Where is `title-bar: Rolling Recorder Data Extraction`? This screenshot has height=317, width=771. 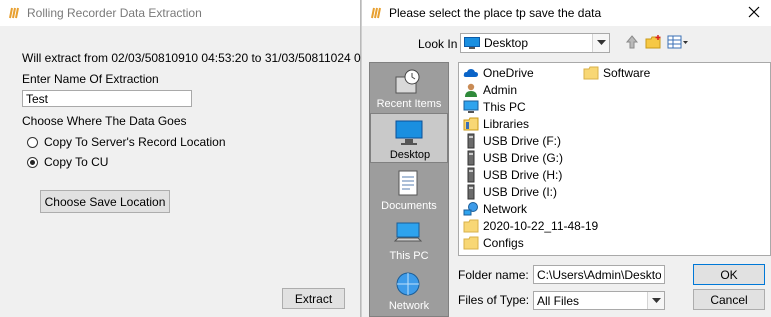
title-bar: Rolling Recorder Data Extraction is located at coordinates (180, 13).